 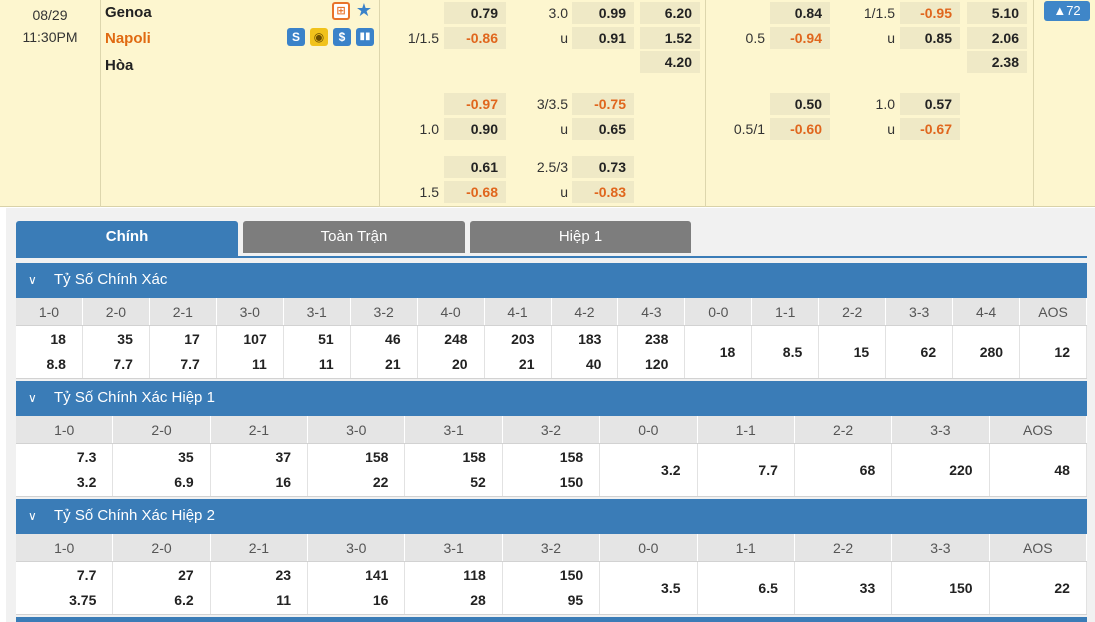 I want to click on score-header-cell: 3-2, so click(x=552, y=547).